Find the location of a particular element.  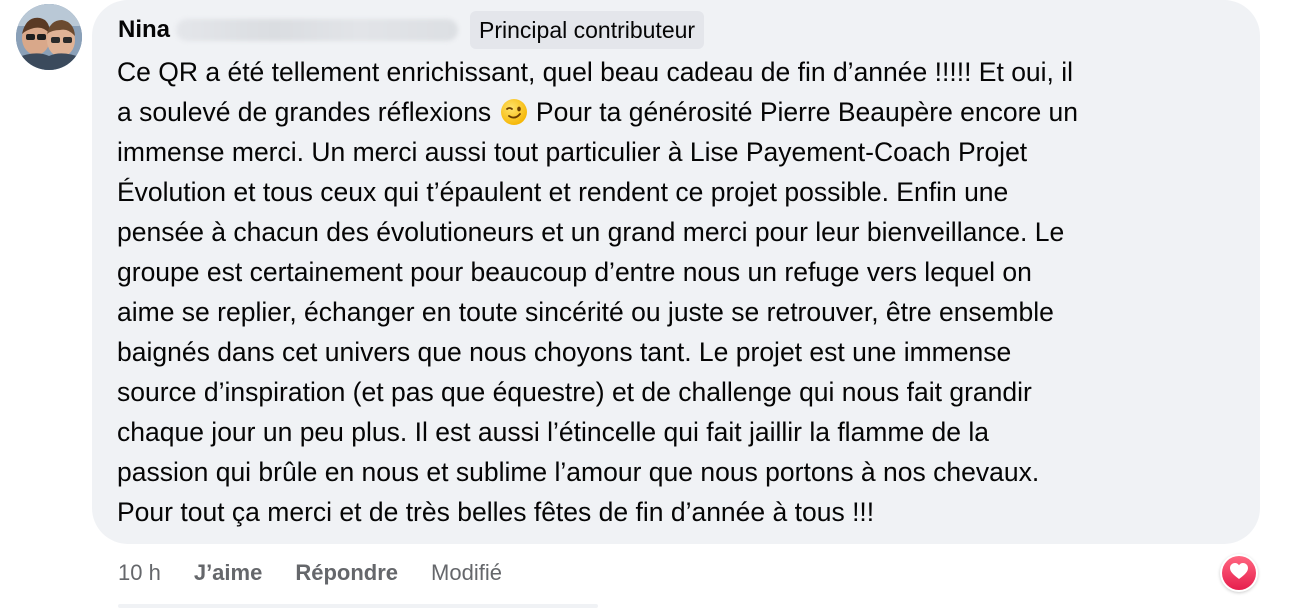

contributor-badge: Principal contributeur is located at coordinates (587, 30).